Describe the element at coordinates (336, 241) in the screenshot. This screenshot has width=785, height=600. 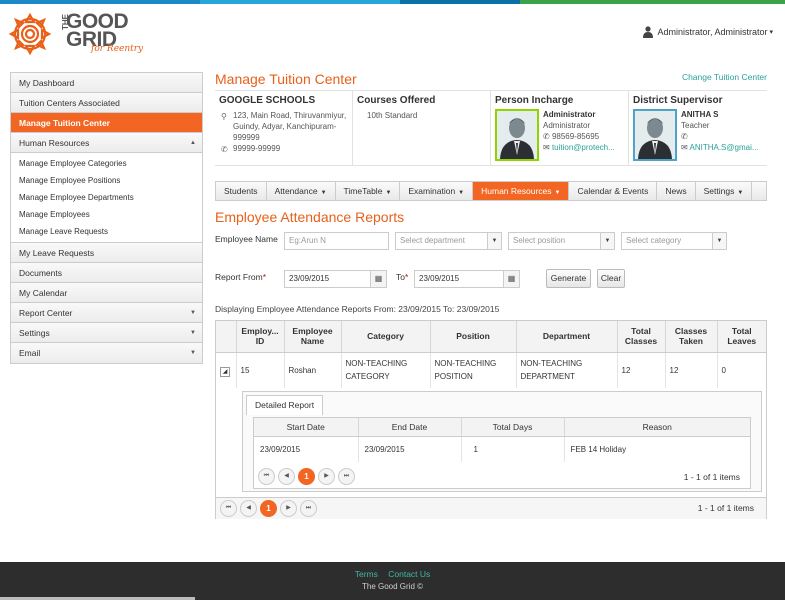
I see `employee-name-input: Eg:Arun N` at that location.